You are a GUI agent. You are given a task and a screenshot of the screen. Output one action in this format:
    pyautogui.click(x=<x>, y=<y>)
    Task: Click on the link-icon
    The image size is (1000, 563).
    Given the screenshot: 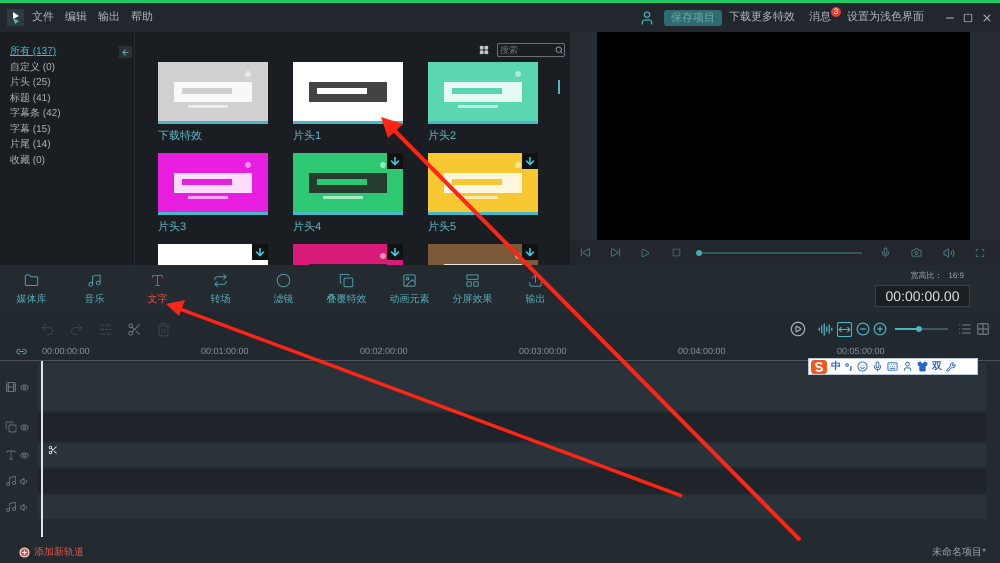 What is the action you would take?
    pyautogui.click(x=21, y=351)
    